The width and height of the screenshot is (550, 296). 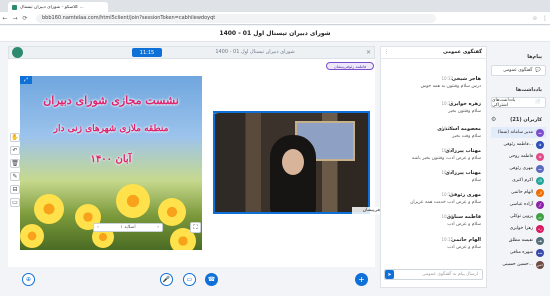 I want to click on message-author: مهری رئوفی, so click(x=464, y=195).